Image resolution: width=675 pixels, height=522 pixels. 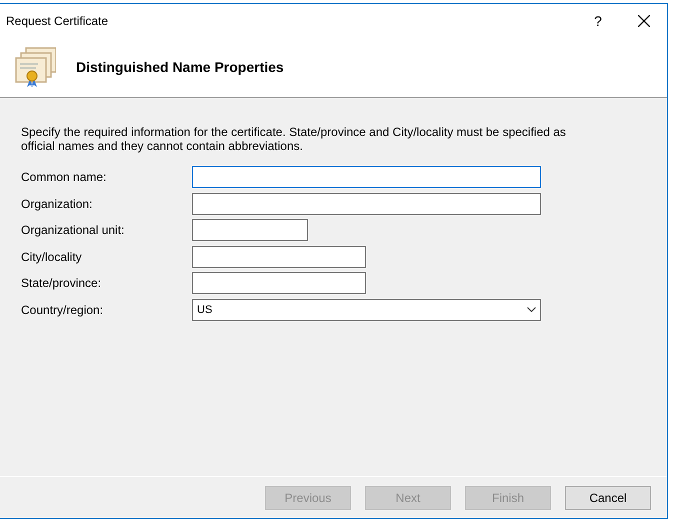 I want to click on help-button: ?, so click(x=598, y=21).